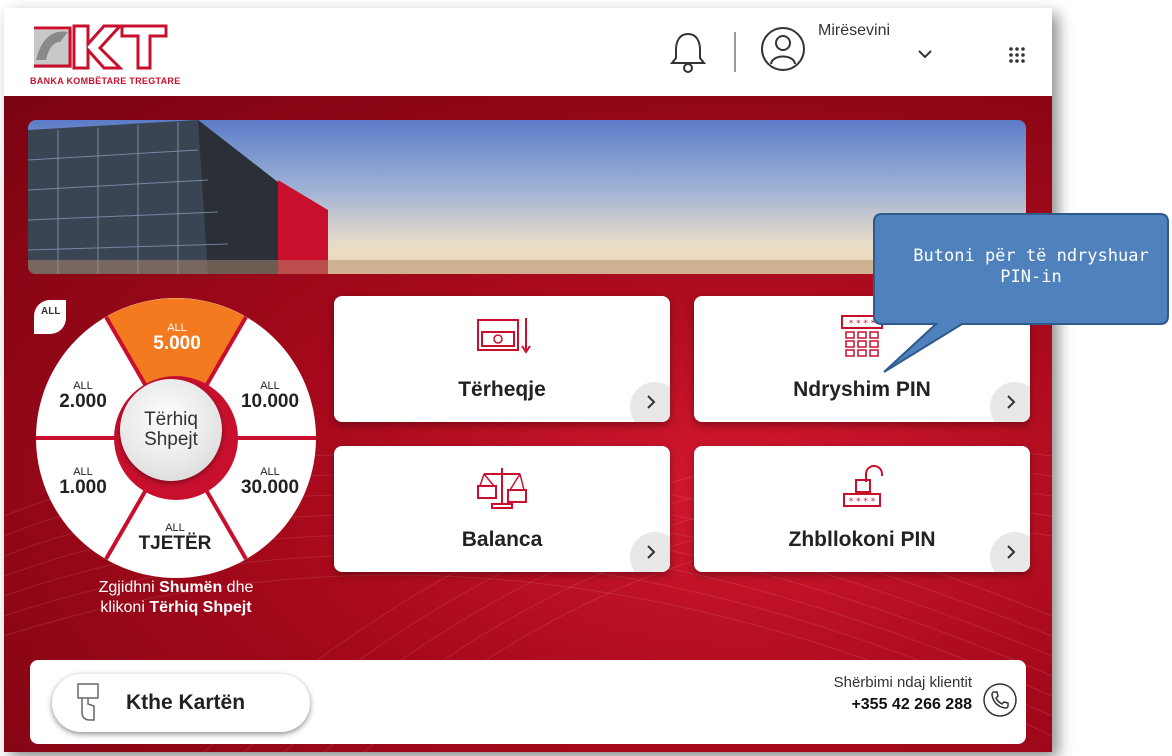 The width and height of the screenshot is (1172, 756). I want to click on amount-value: 2.000, so click(83, 401).